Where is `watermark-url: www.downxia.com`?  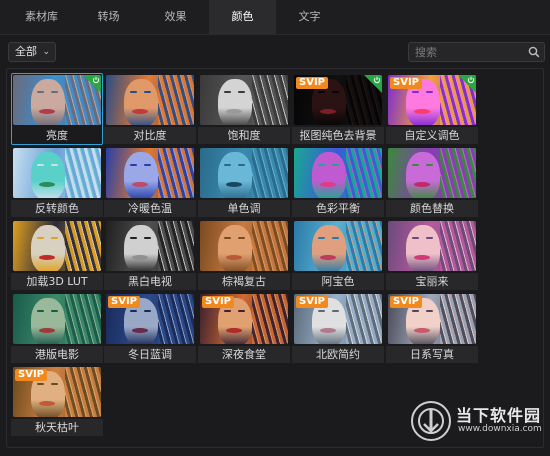 watermark-url: www.downxia.com is located at coordinates (500, 429).